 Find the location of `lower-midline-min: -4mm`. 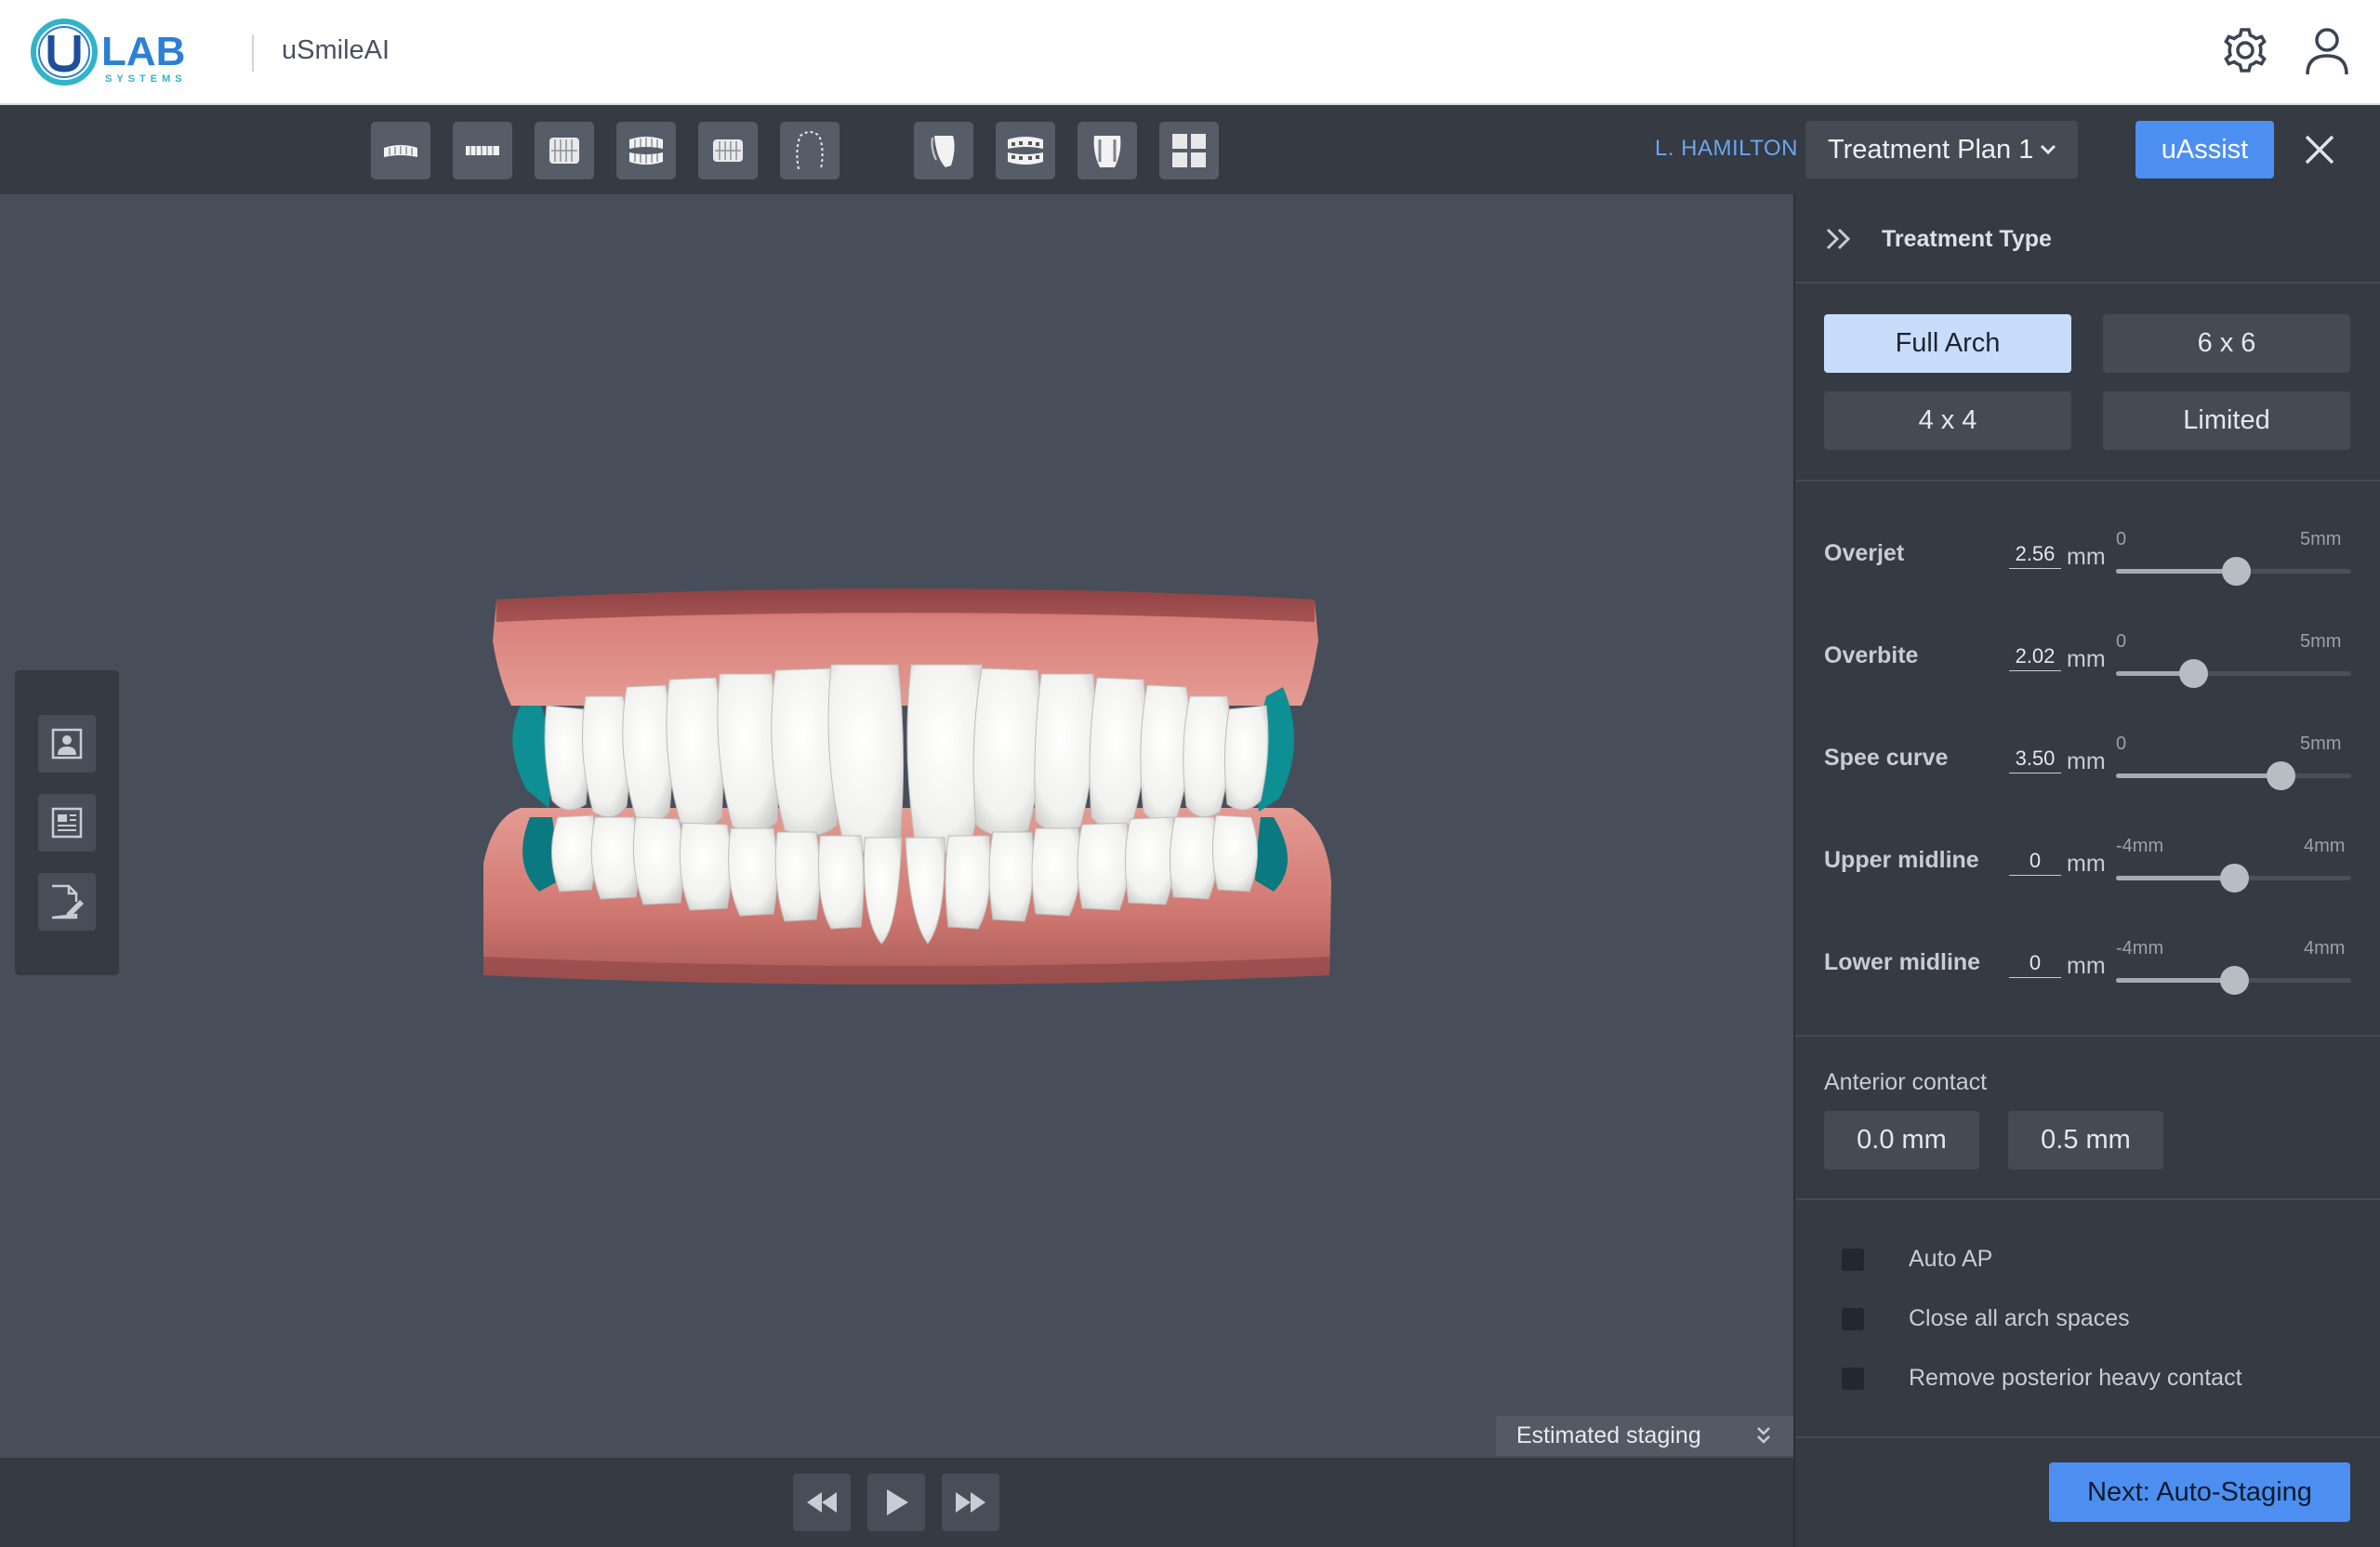

lower-midline-min: -4mm is located at coordinates (2140, 948).